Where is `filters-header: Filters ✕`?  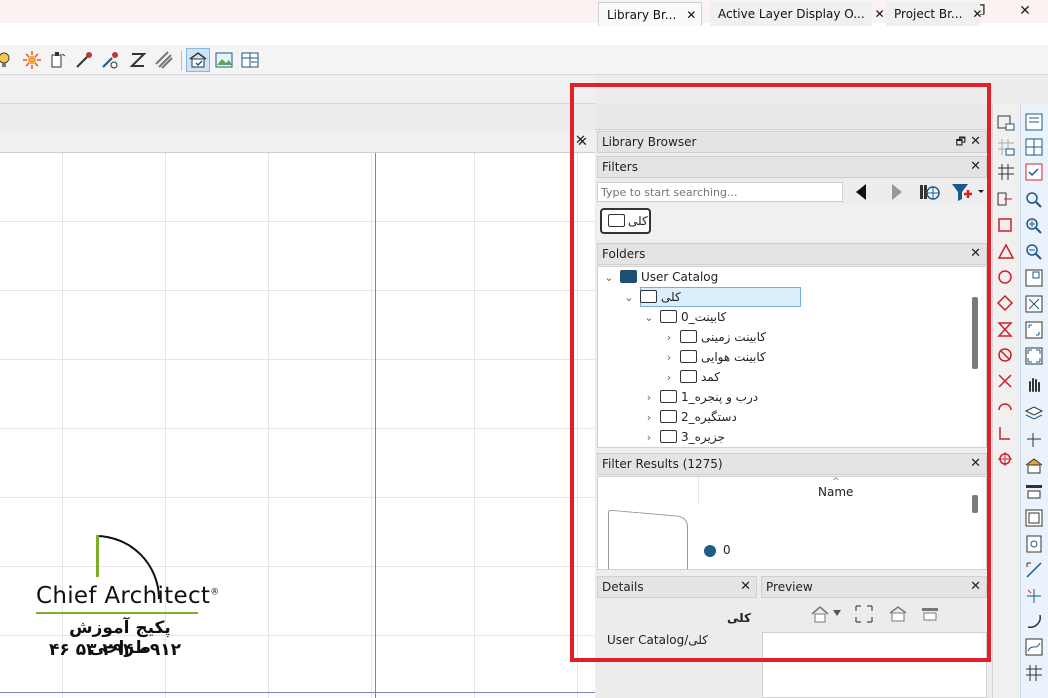
filters-header: Filters ✕ is located at coordinates (792, 167).